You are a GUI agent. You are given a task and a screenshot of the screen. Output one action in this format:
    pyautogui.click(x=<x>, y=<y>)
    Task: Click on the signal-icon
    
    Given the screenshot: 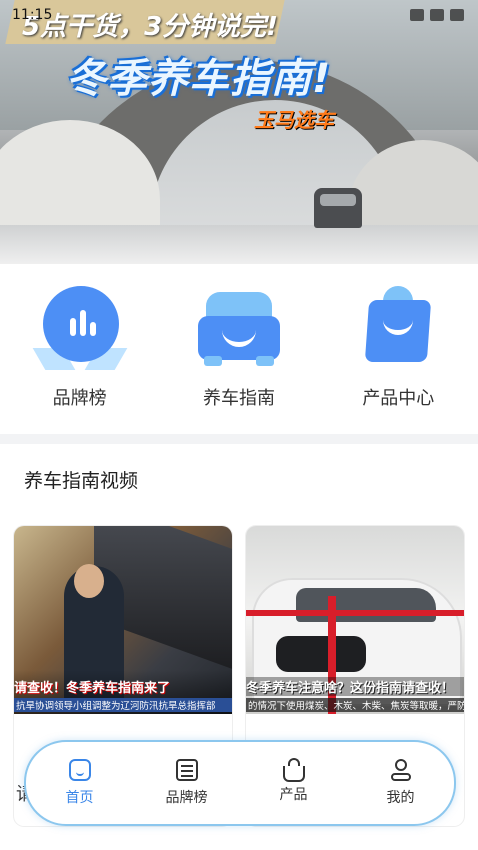 What is the action you would take?
    pyautogui.click(x=437, y=15)
    